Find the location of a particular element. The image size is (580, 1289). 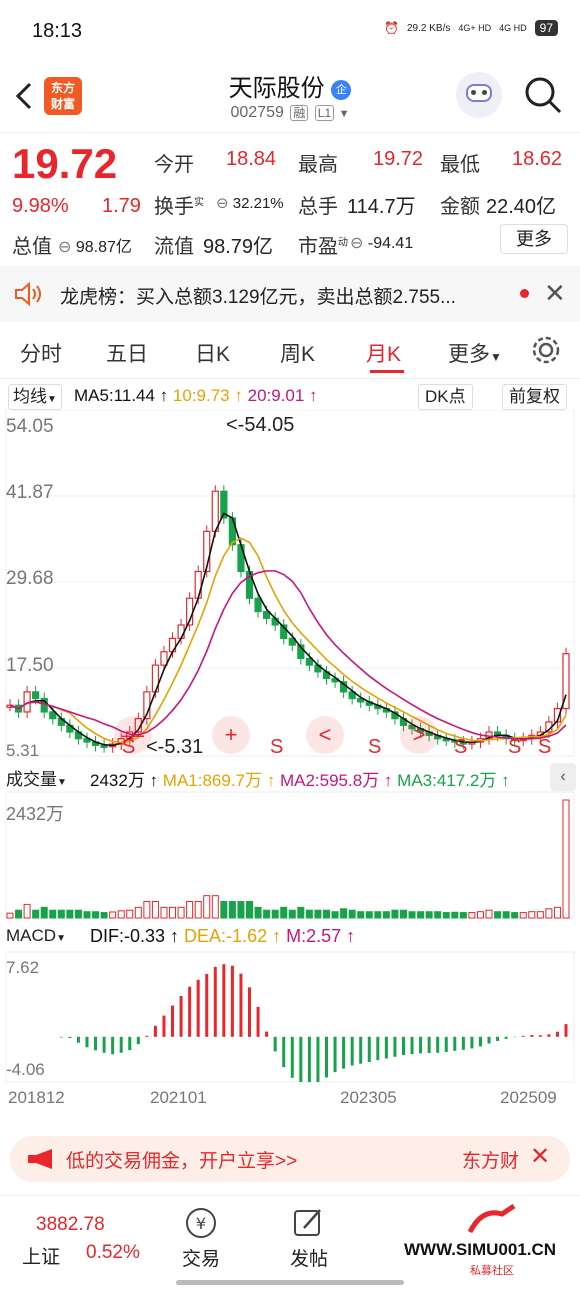

amount-label: 金额 is located at coordinates (460, 207).